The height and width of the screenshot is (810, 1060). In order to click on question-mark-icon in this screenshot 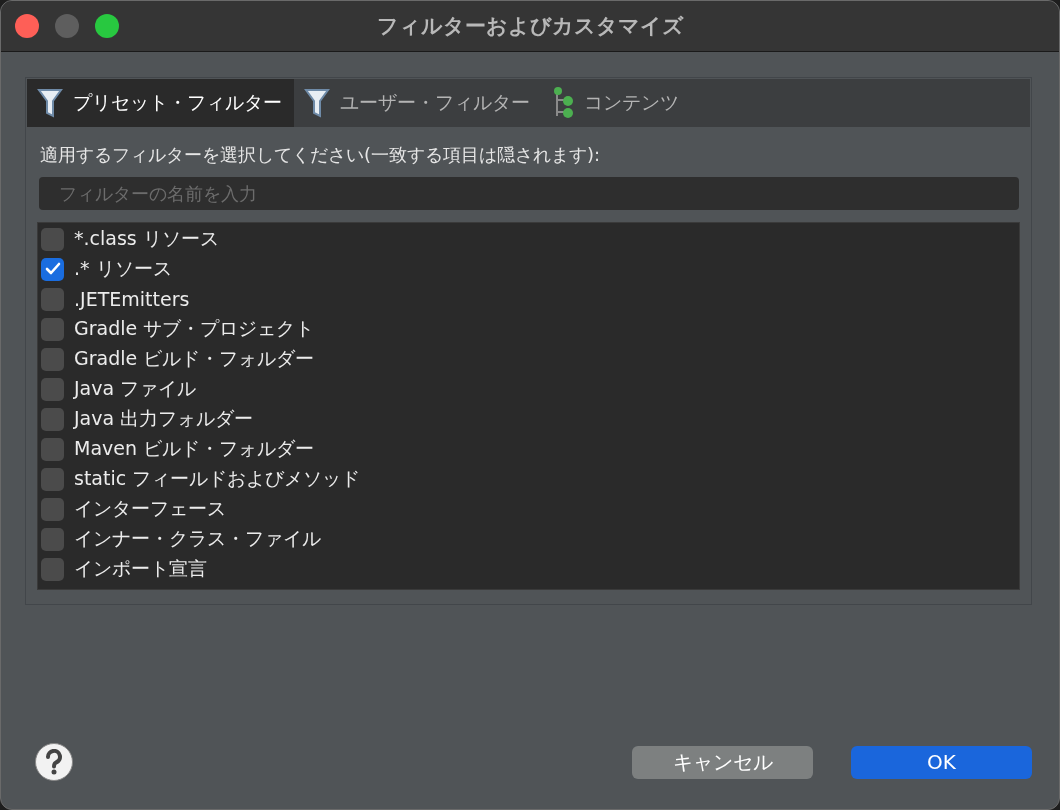, I will do `click(54, 762)`.